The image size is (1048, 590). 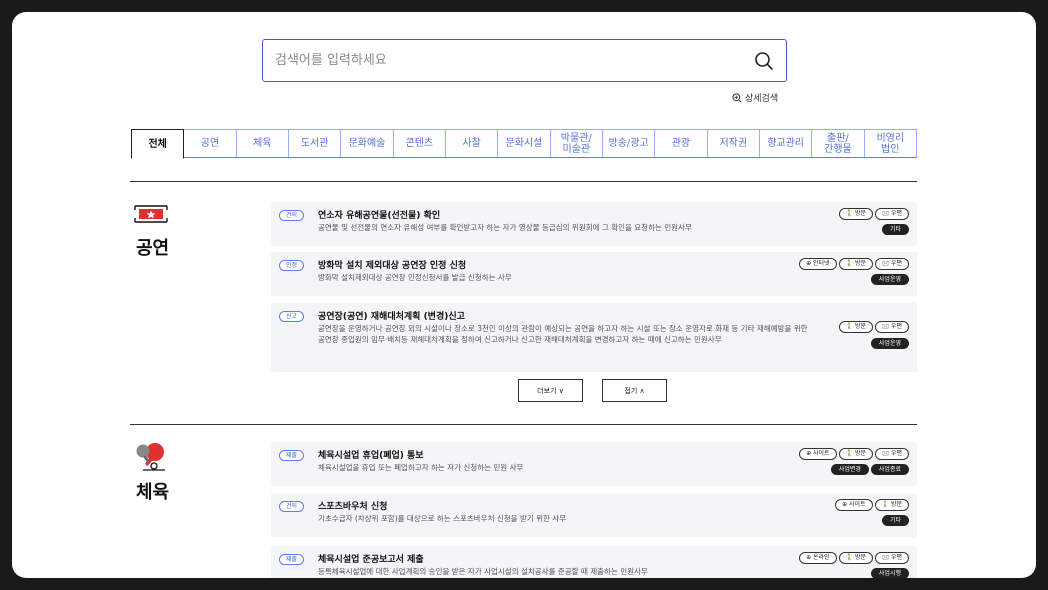 What do you see at coordinates (352, 505) in the screenshot?
I see `card-title: 스포츠바우처 신청` at bounding box center [352, 505].